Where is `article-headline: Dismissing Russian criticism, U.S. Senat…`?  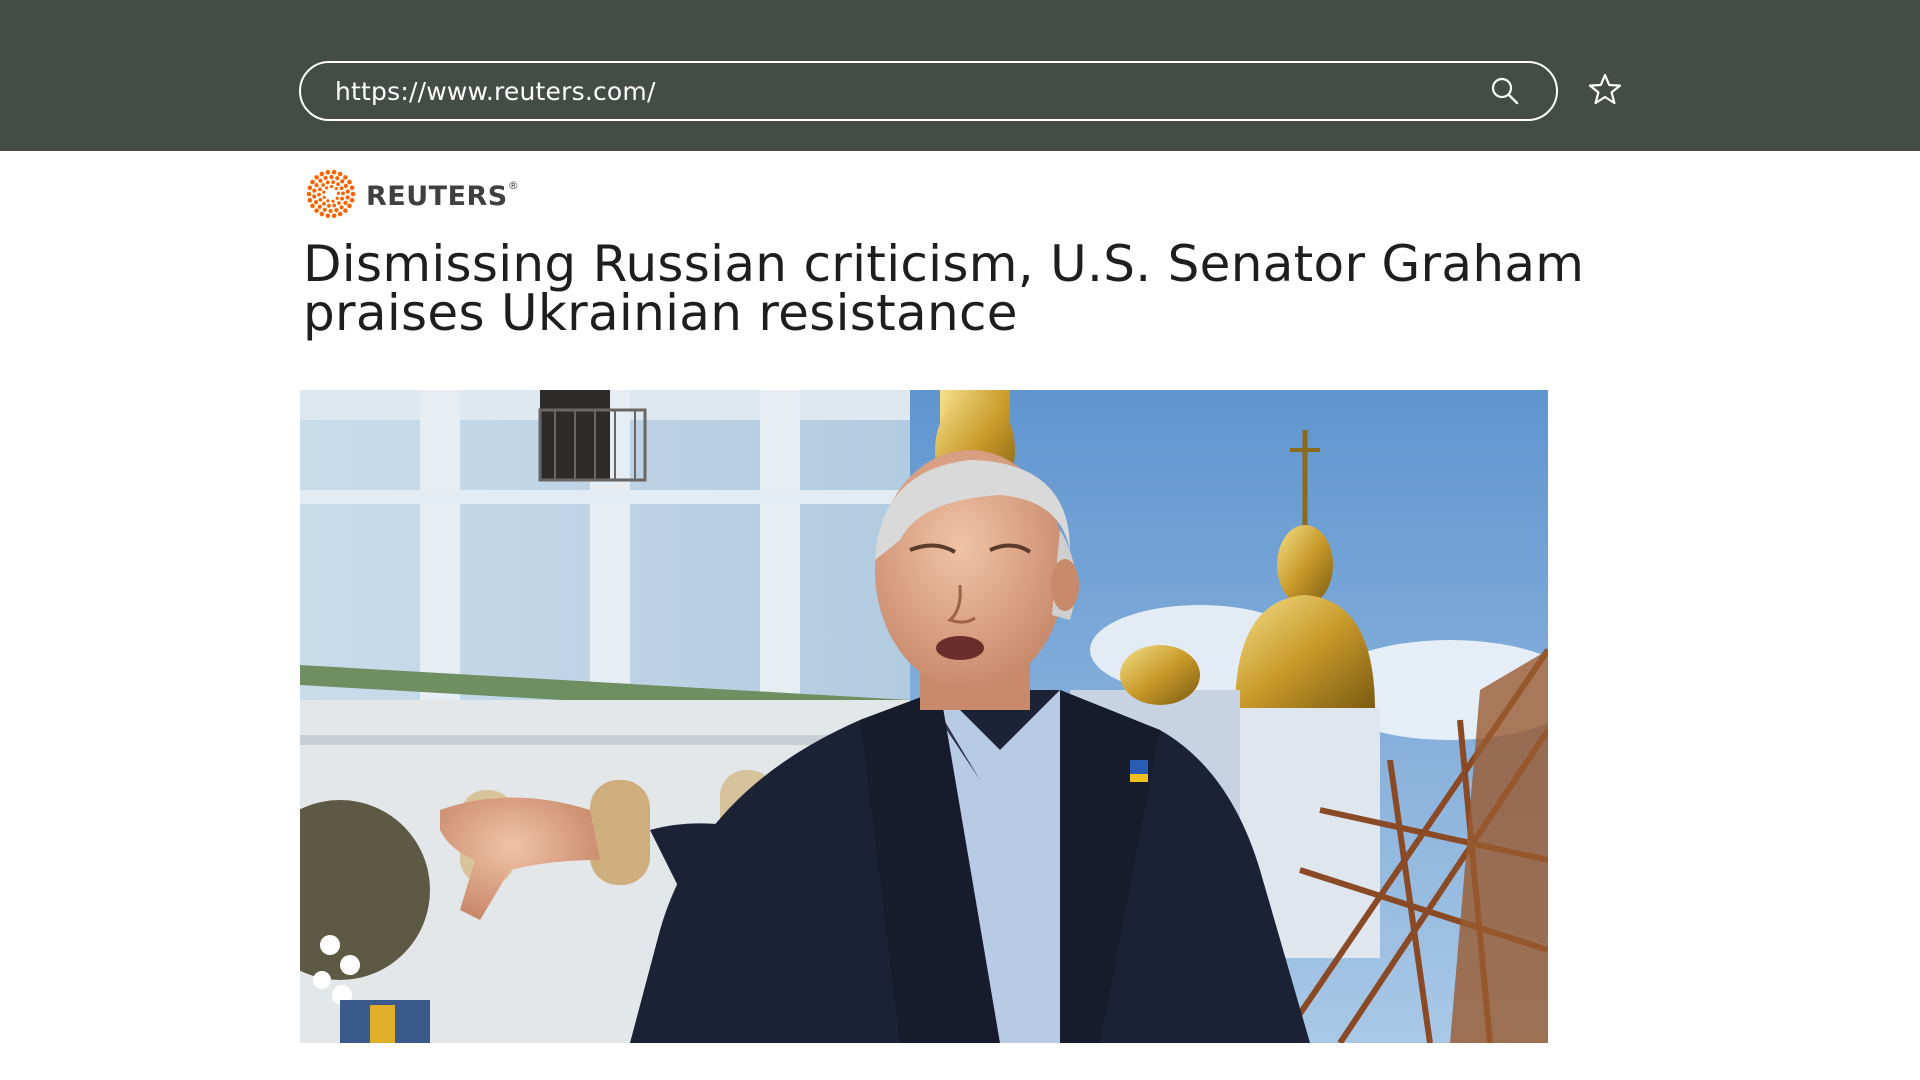
article-headline: Dismissing Russian criticism, U.S. Senat… is located at coordinates (944, 288).